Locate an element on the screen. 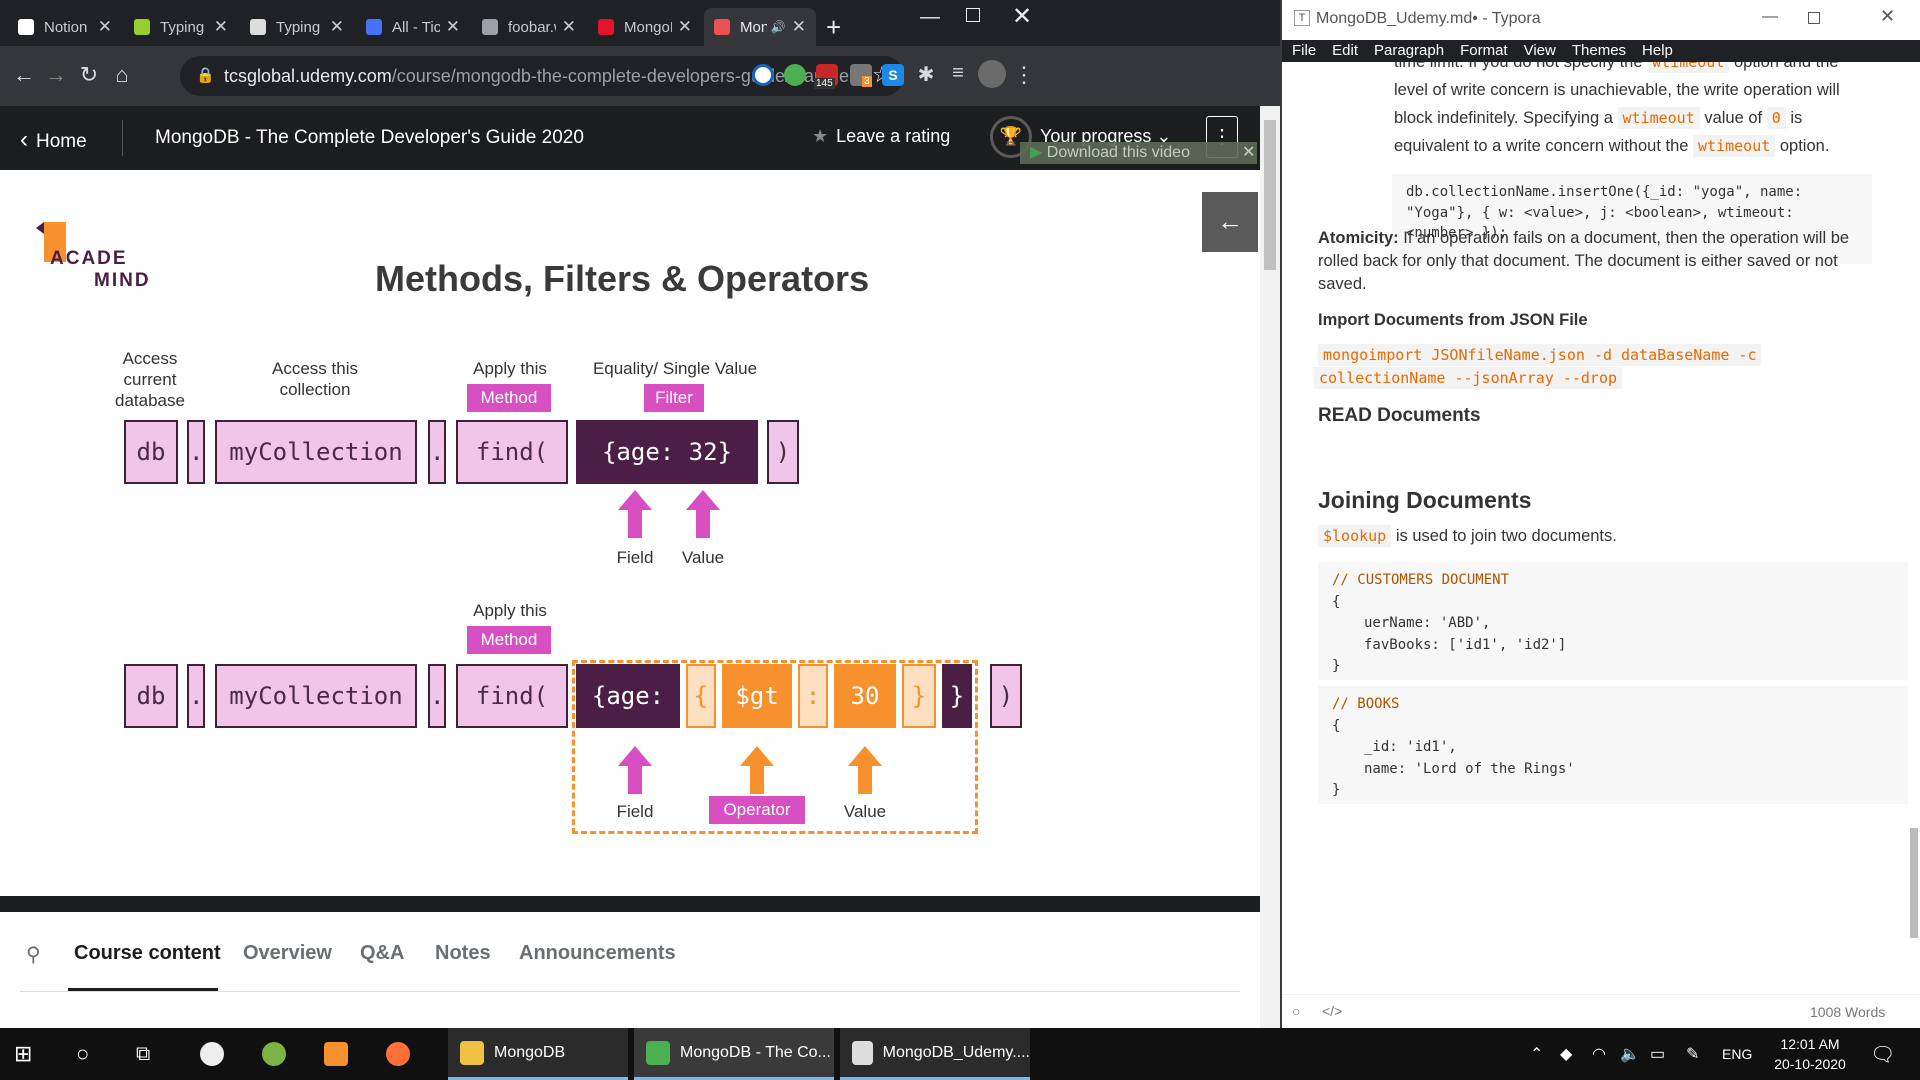 This screenshot has height=1080, width=1920. play-icon: ▶ is located at coordinates (1036, 152).